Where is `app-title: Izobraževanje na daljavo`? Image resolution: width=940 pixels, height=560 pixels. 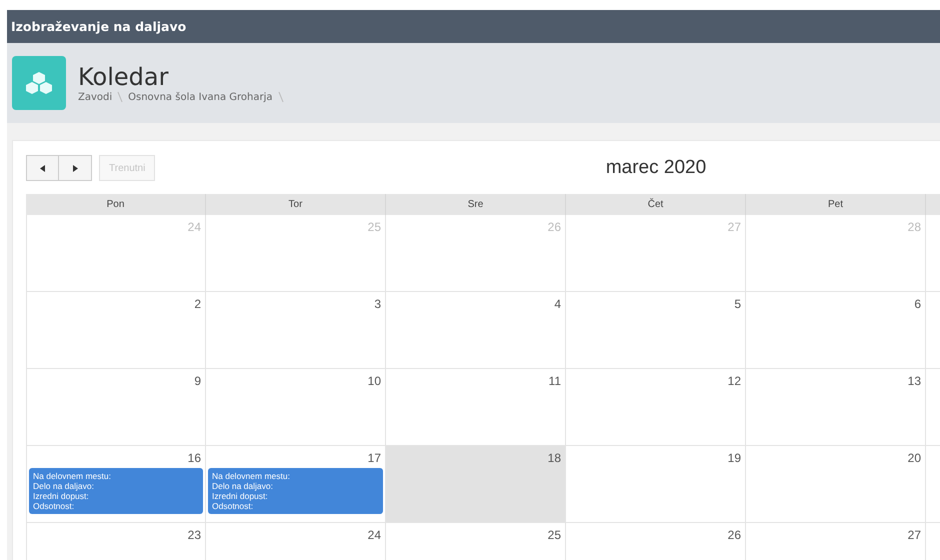 app-title: Izobraževanje na daljavo is located at coordinates (98, 26).